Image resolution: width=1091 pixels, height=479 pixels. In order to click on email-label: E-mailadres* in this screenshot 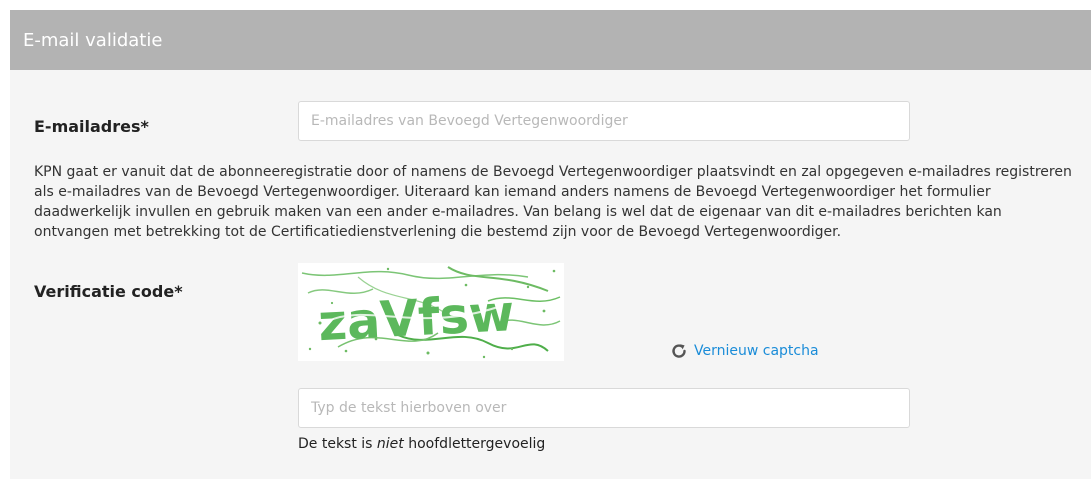, I will do `click(91, 126)`.